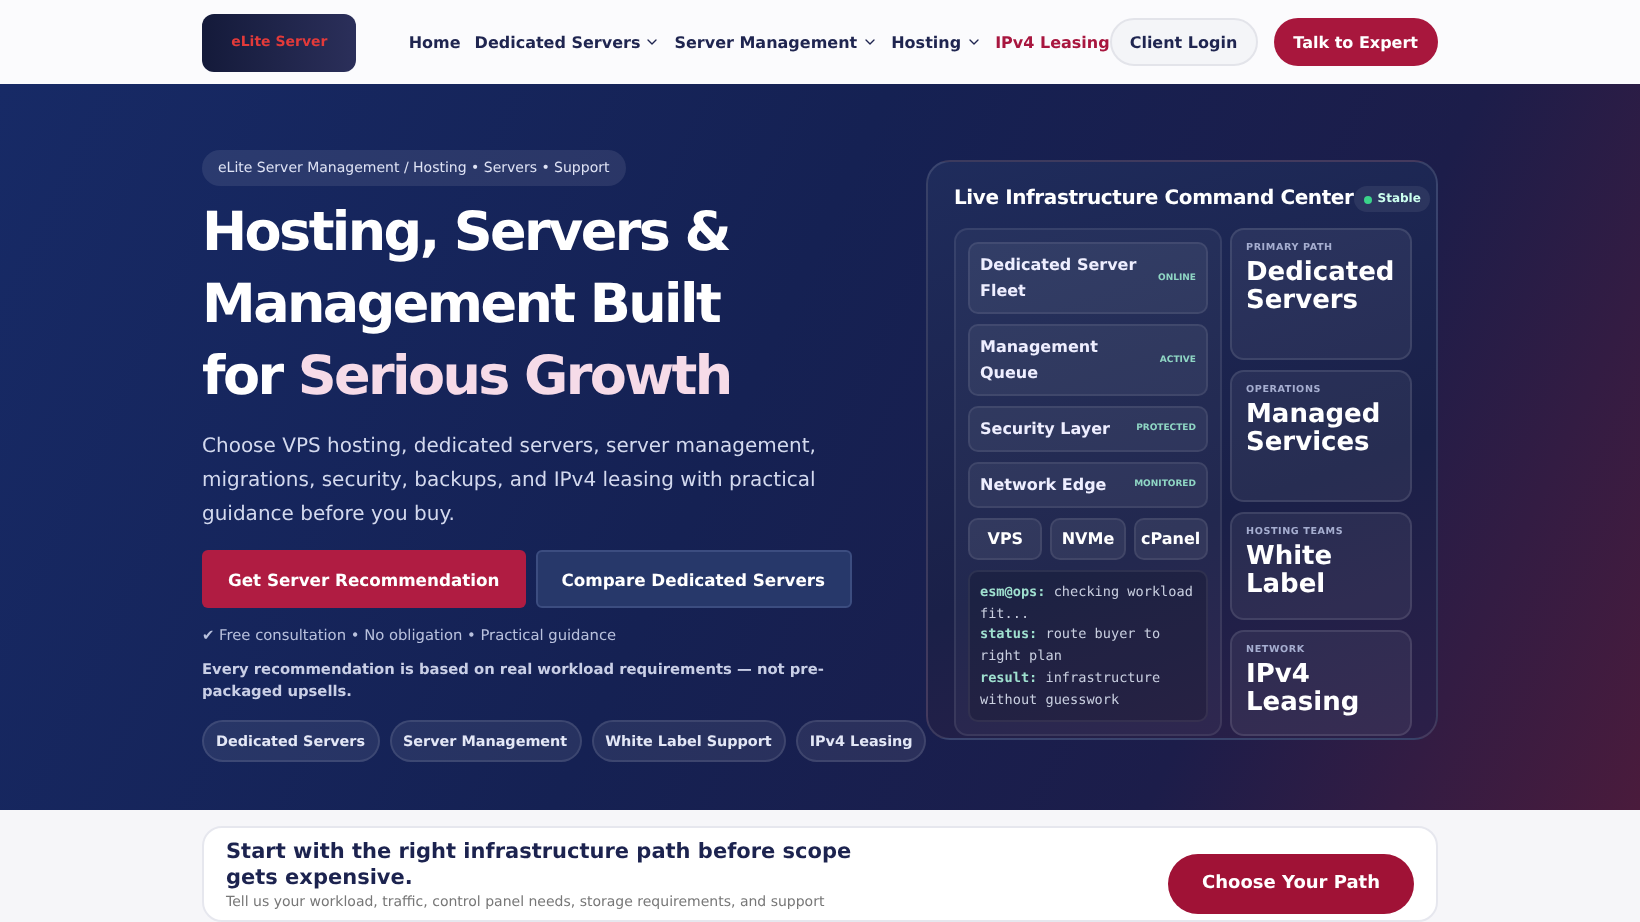 This screenshot has height=922, width=1640. Describe the element at coordinates (1290, 572) in the screenshot. I see `tile-value: White Label` at that location.